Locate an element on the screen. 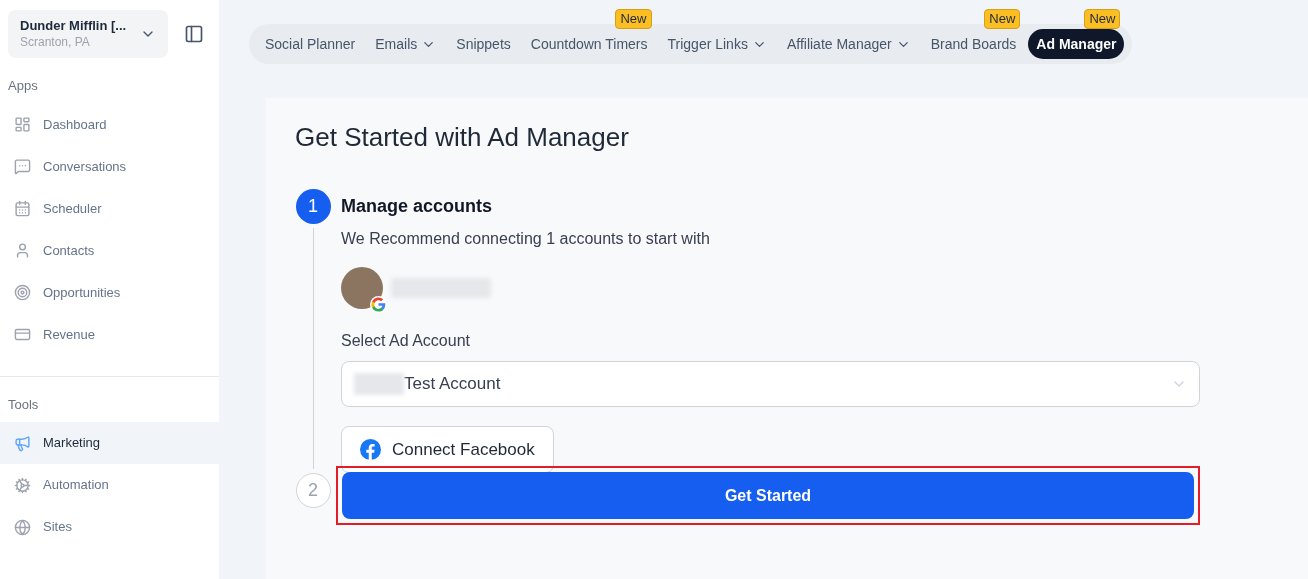 Image resolution: width=1308 pixels, height=579 pixels. step-description: We Recommend connecting 1 accounts to start with is located at coordinates (526, 239).